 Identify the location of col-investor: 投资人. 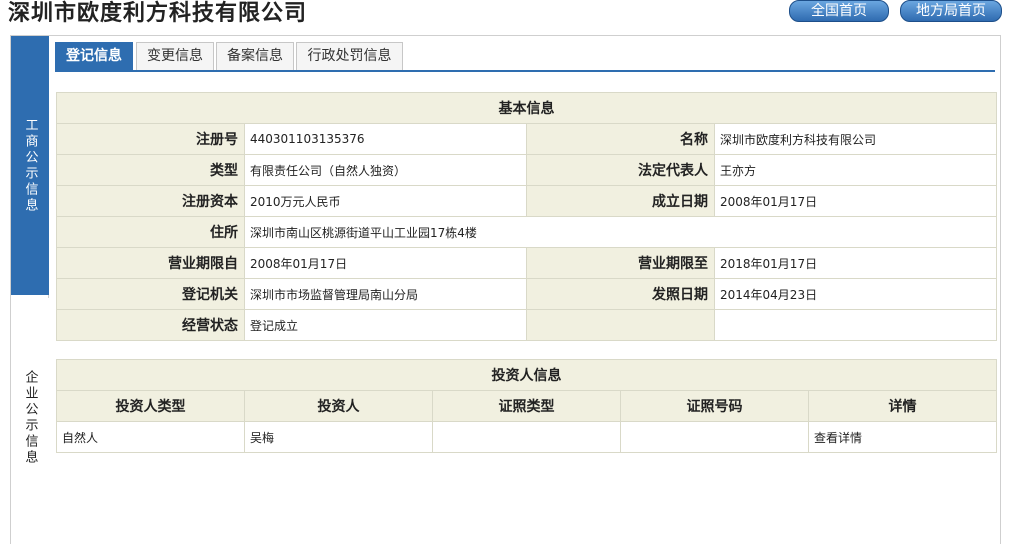
(338, 406).